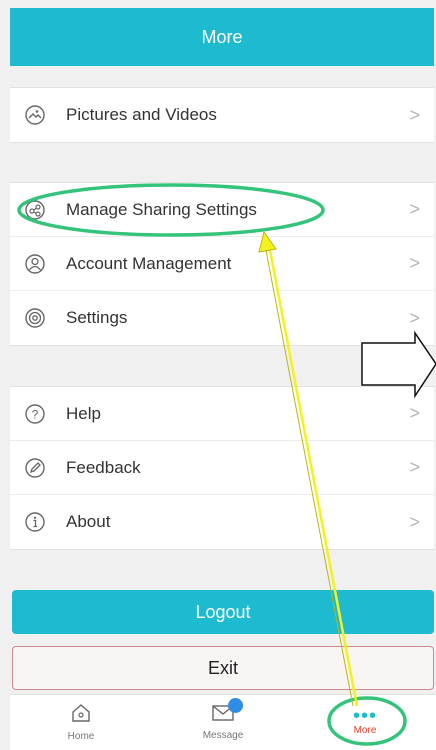  I want to click on menu-item-pictures-videos: Pictures and Videos >, so click(222, 115).